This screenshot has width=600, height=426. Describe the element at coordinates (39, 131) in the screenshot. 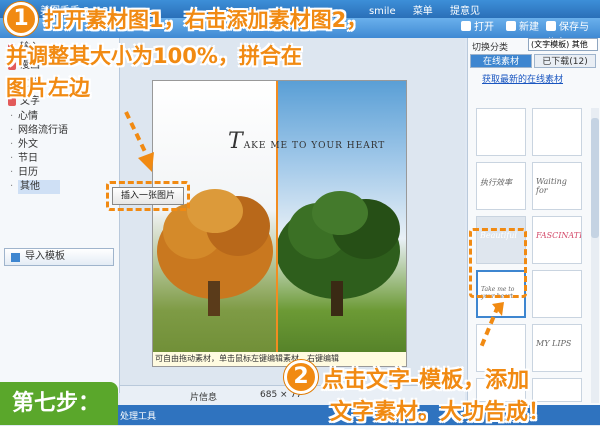

I see `sidebar-sub-slang: 网络流行语` at that location.